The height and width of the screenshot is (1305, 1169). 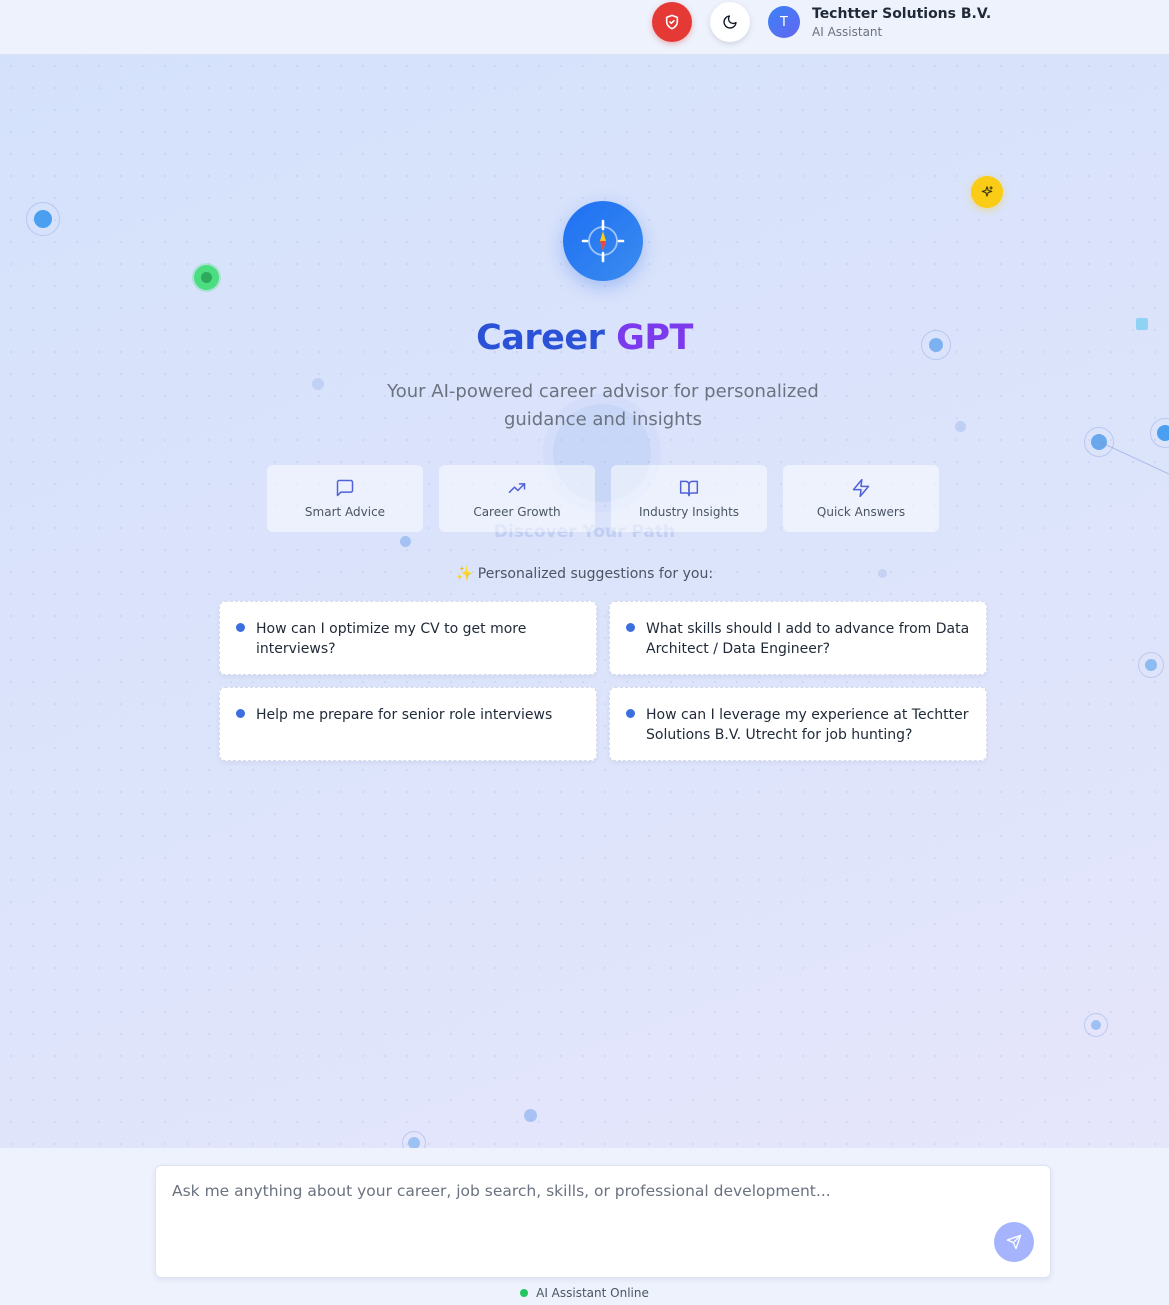 I want to click on feature-quick-answers: Quick Answers, so click(x=861, y=498).